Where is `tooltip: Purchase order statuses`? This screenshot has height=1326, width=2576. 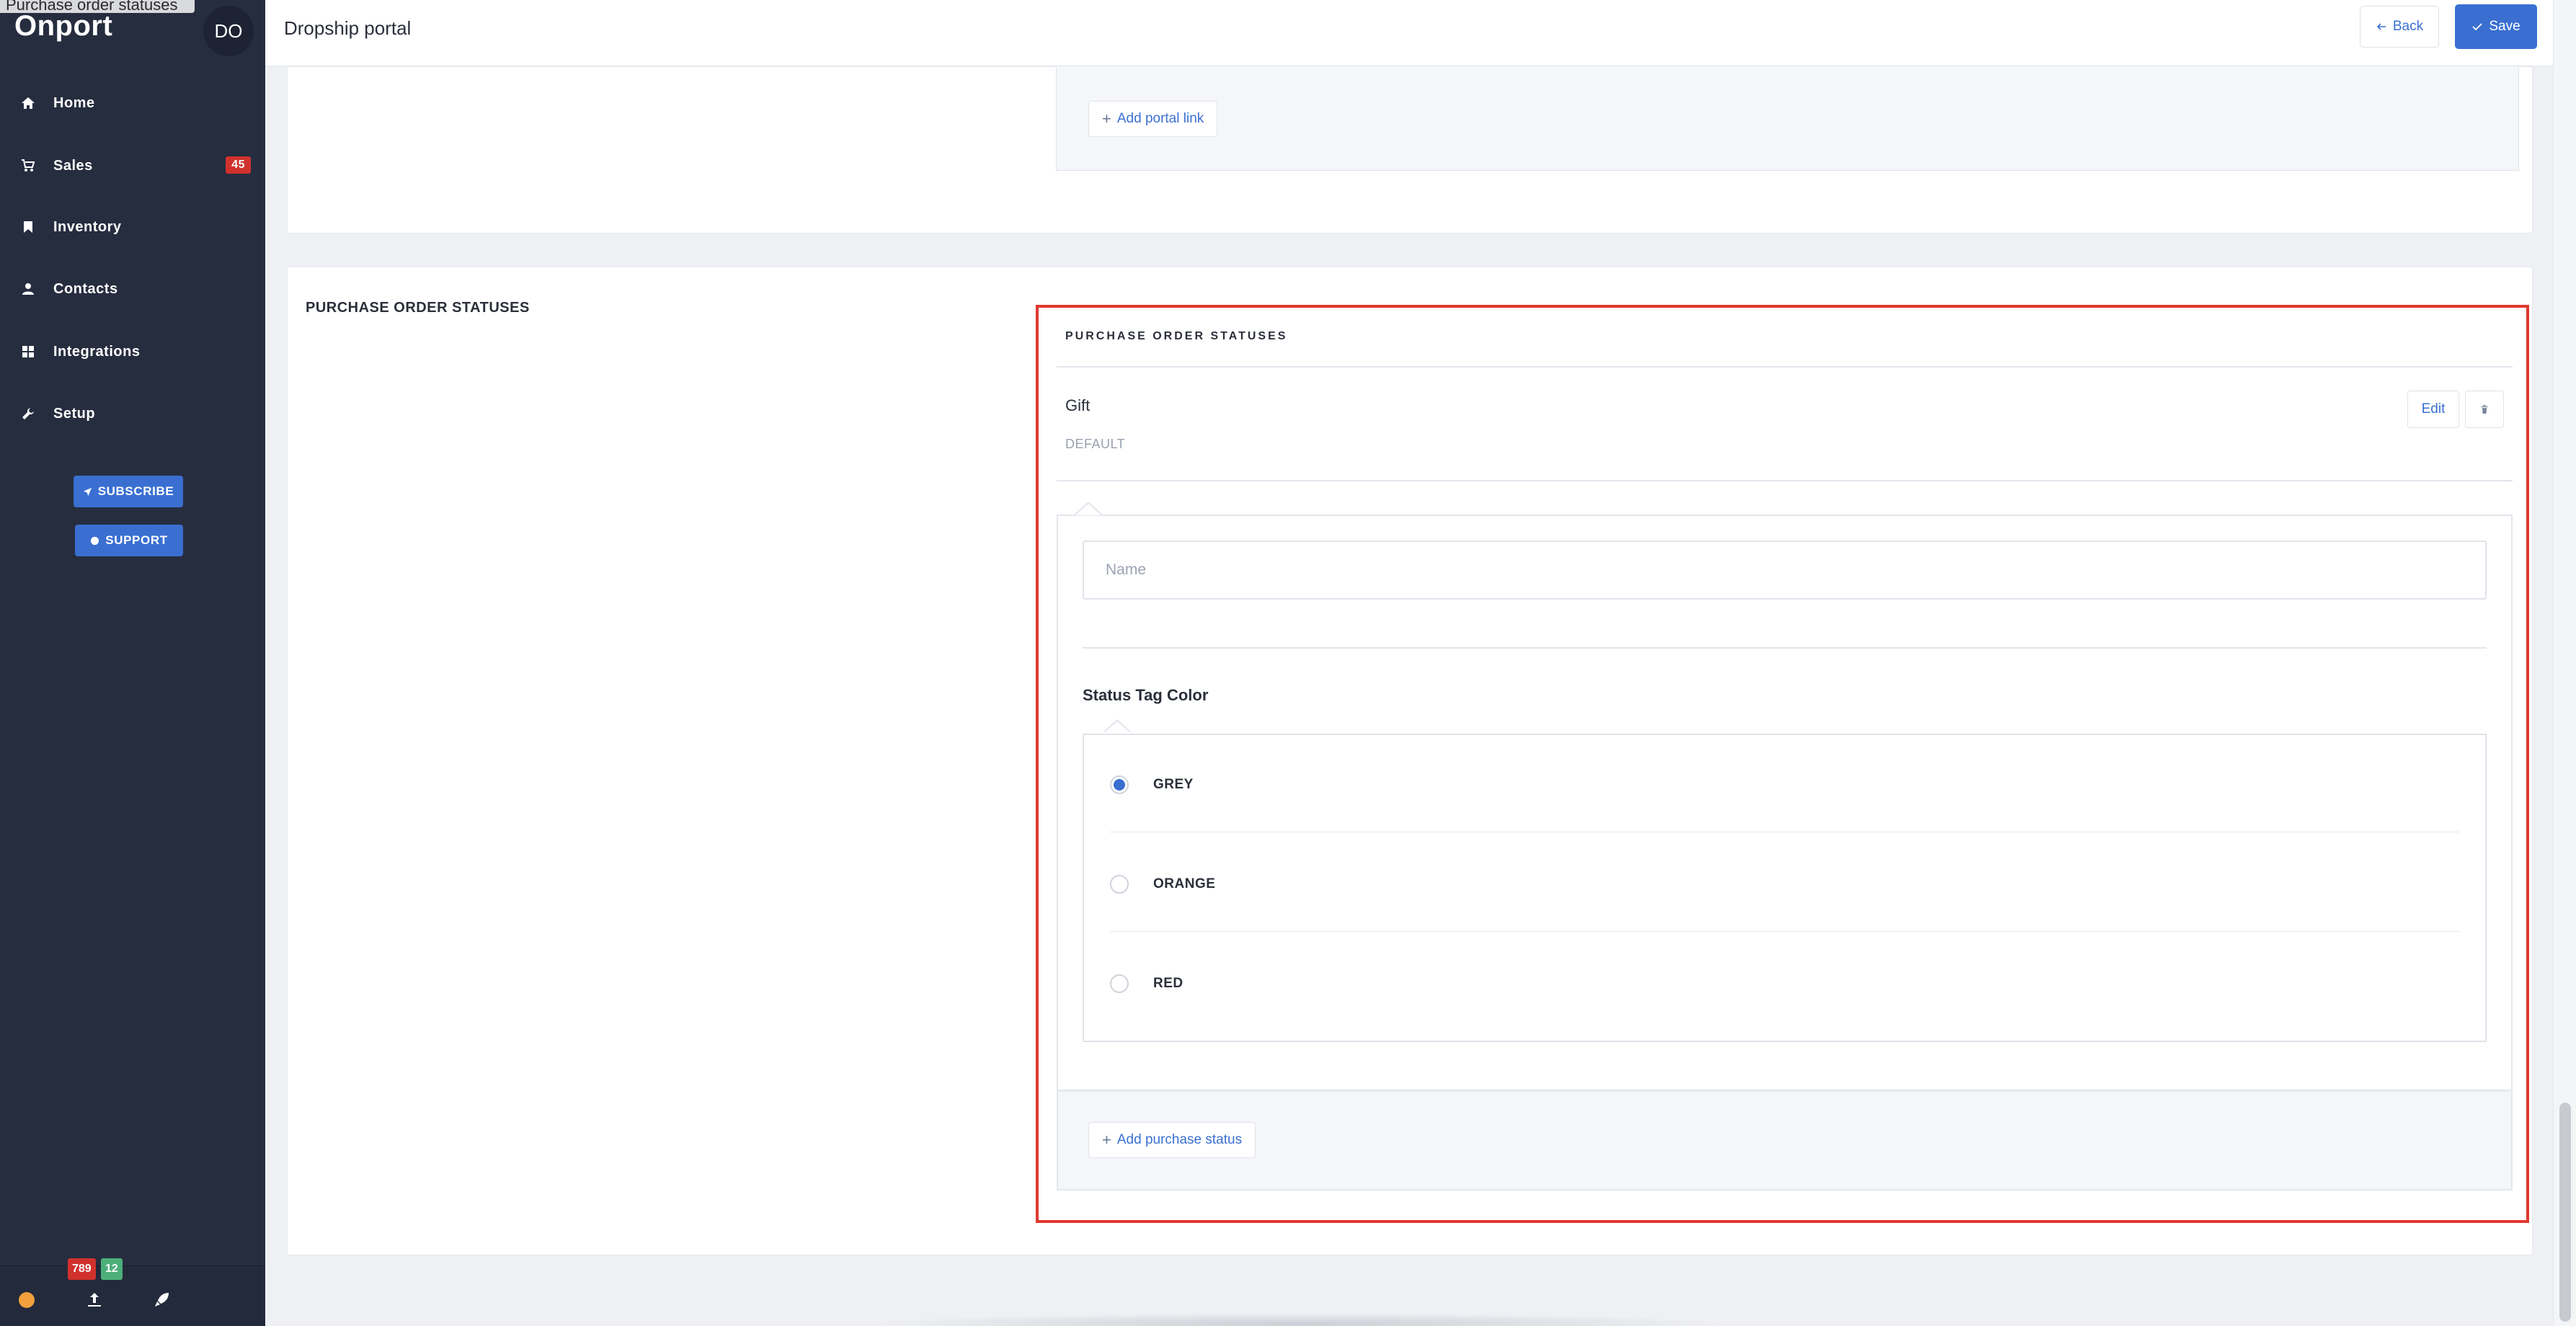 tooltip: Purchase order statuses is located at coordinates (97, 6).